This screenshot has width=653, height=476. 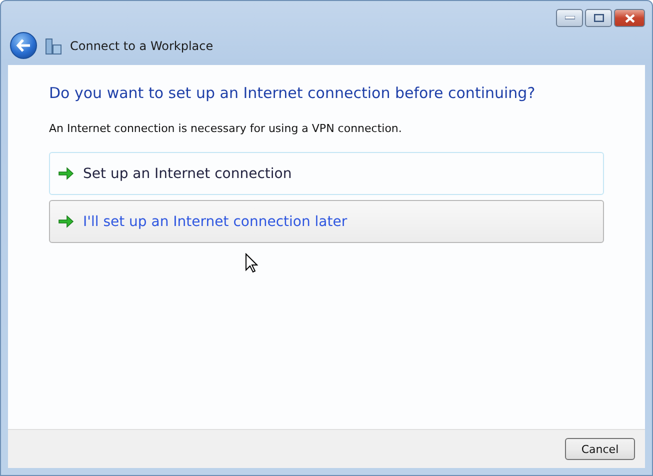 What do you see at coordinates (292, 93) in the screenshot?
I see `page-heading: Do you want to set up an Internet connection before continuing?` at bounding box center [292, 93].